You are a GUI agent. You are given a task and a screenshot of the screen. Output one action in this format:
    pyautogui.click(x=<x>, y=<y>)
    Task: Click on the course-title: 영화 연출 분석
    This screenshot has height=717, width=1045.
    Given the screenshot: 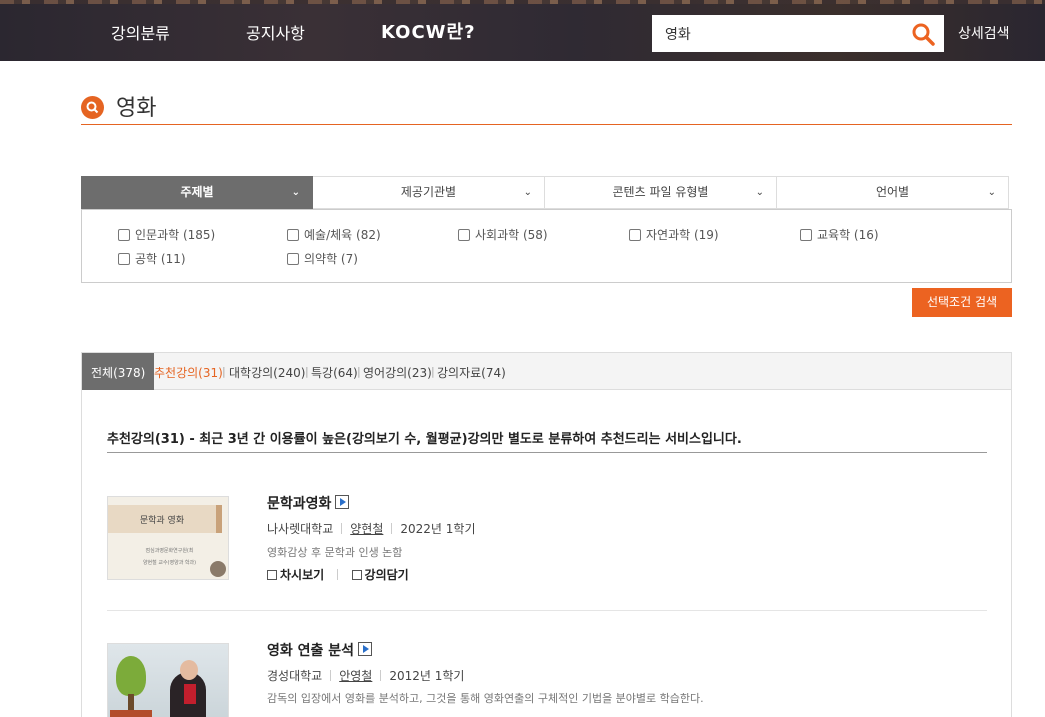 What is the action you would take?
    pyautogui.click(x=320, y=650)
    